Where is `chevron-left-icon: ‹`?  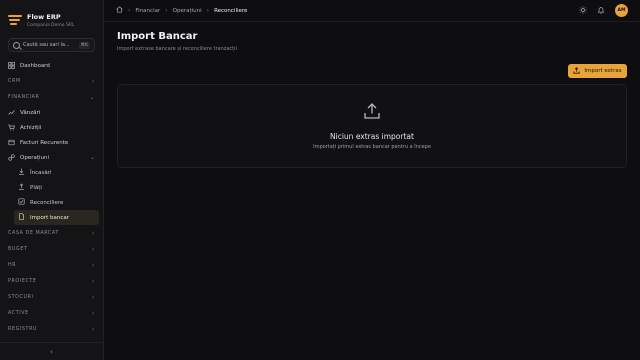
chevron-left-icon: ‹ is located at coordinates (51, 351).